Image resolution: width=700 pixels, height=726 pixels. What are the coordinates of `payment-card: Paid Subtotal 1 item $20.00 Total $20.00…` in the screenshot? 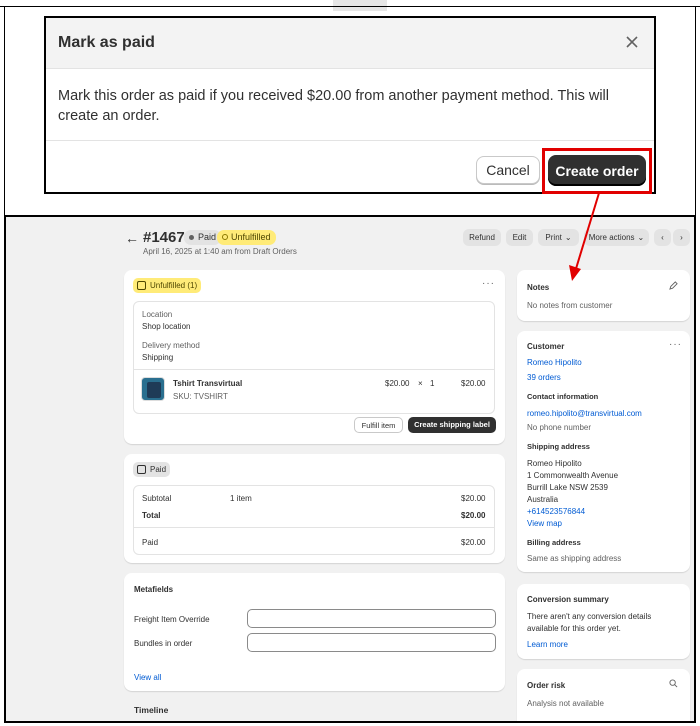 It's located at (314, 508).